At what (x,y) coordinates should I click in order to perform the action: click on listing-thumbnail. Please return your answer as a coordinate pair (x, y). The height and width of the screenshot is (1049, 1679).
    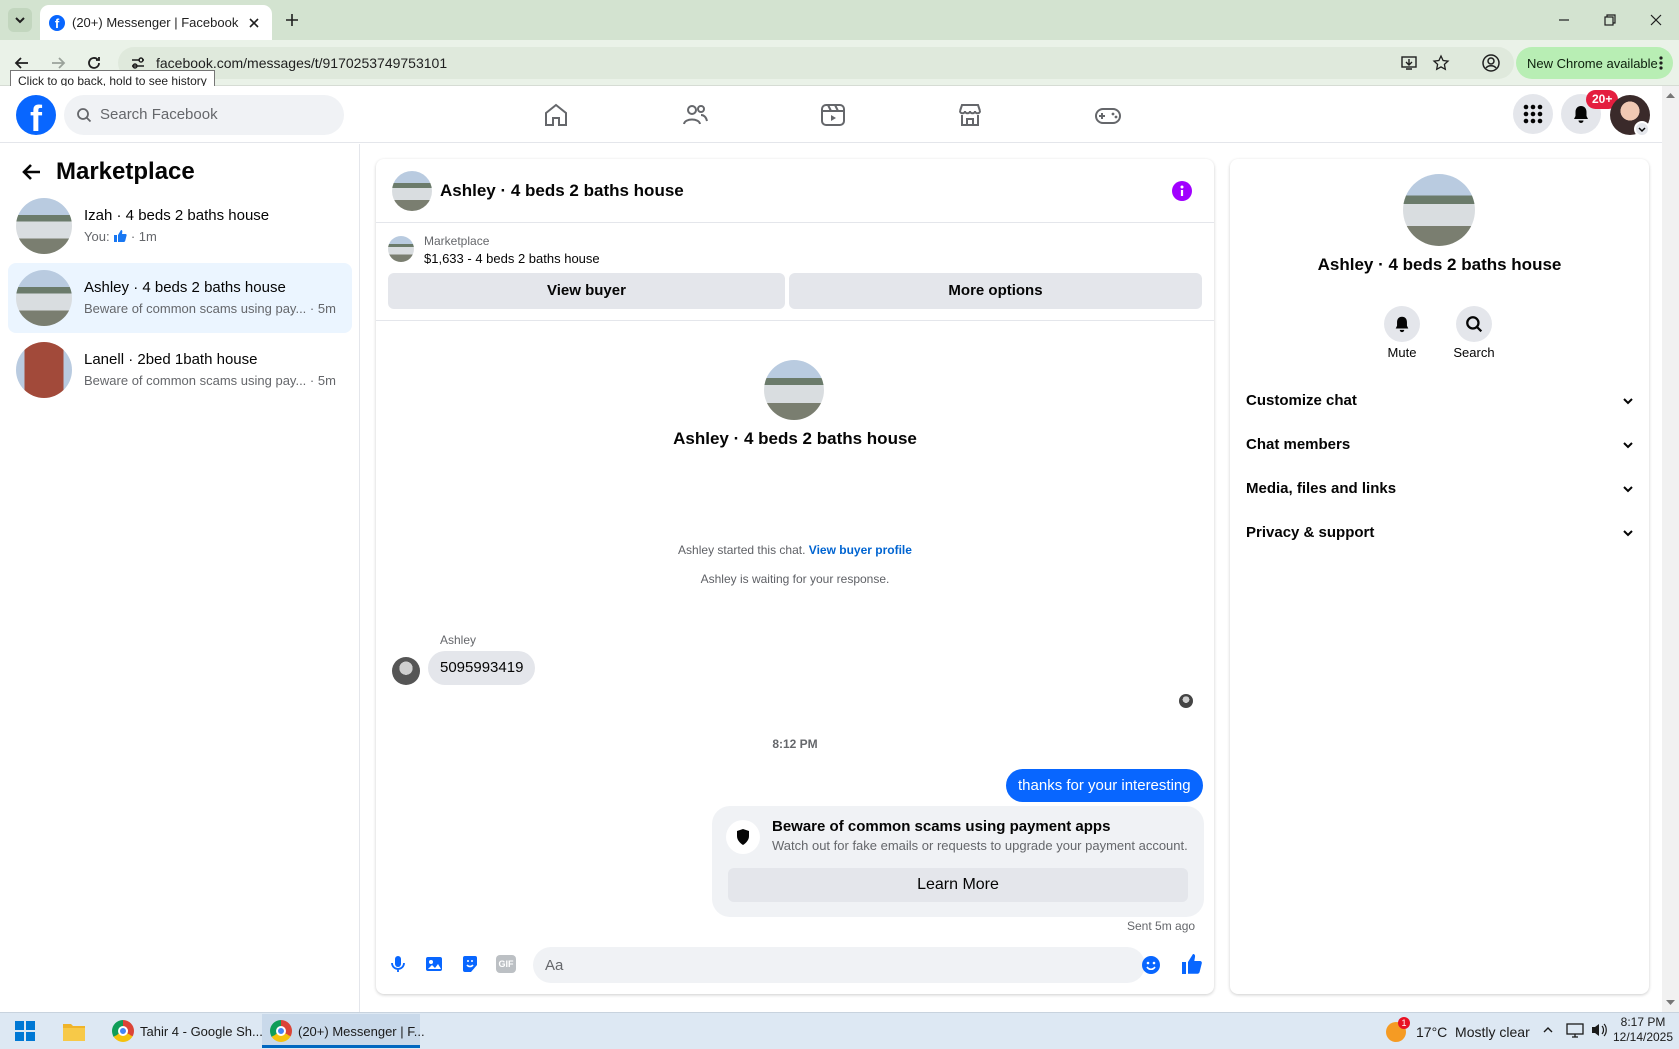
    Looking at the image, I should click on (44, 226).